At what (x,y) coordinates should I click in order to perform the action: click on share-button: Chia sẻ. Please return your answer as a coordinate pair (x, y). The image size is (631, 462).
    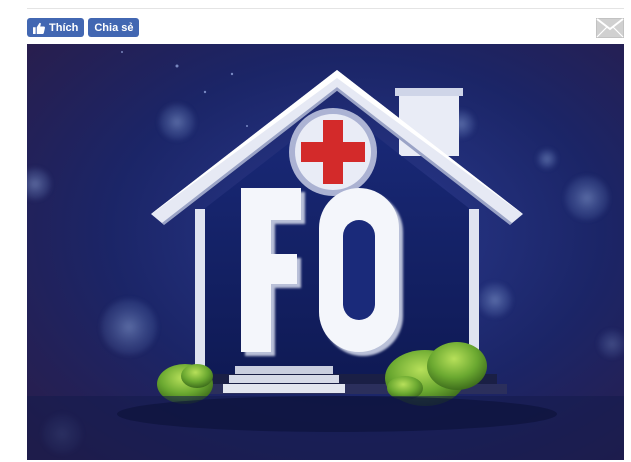
    Looking at the image, I should click on (114, 27).